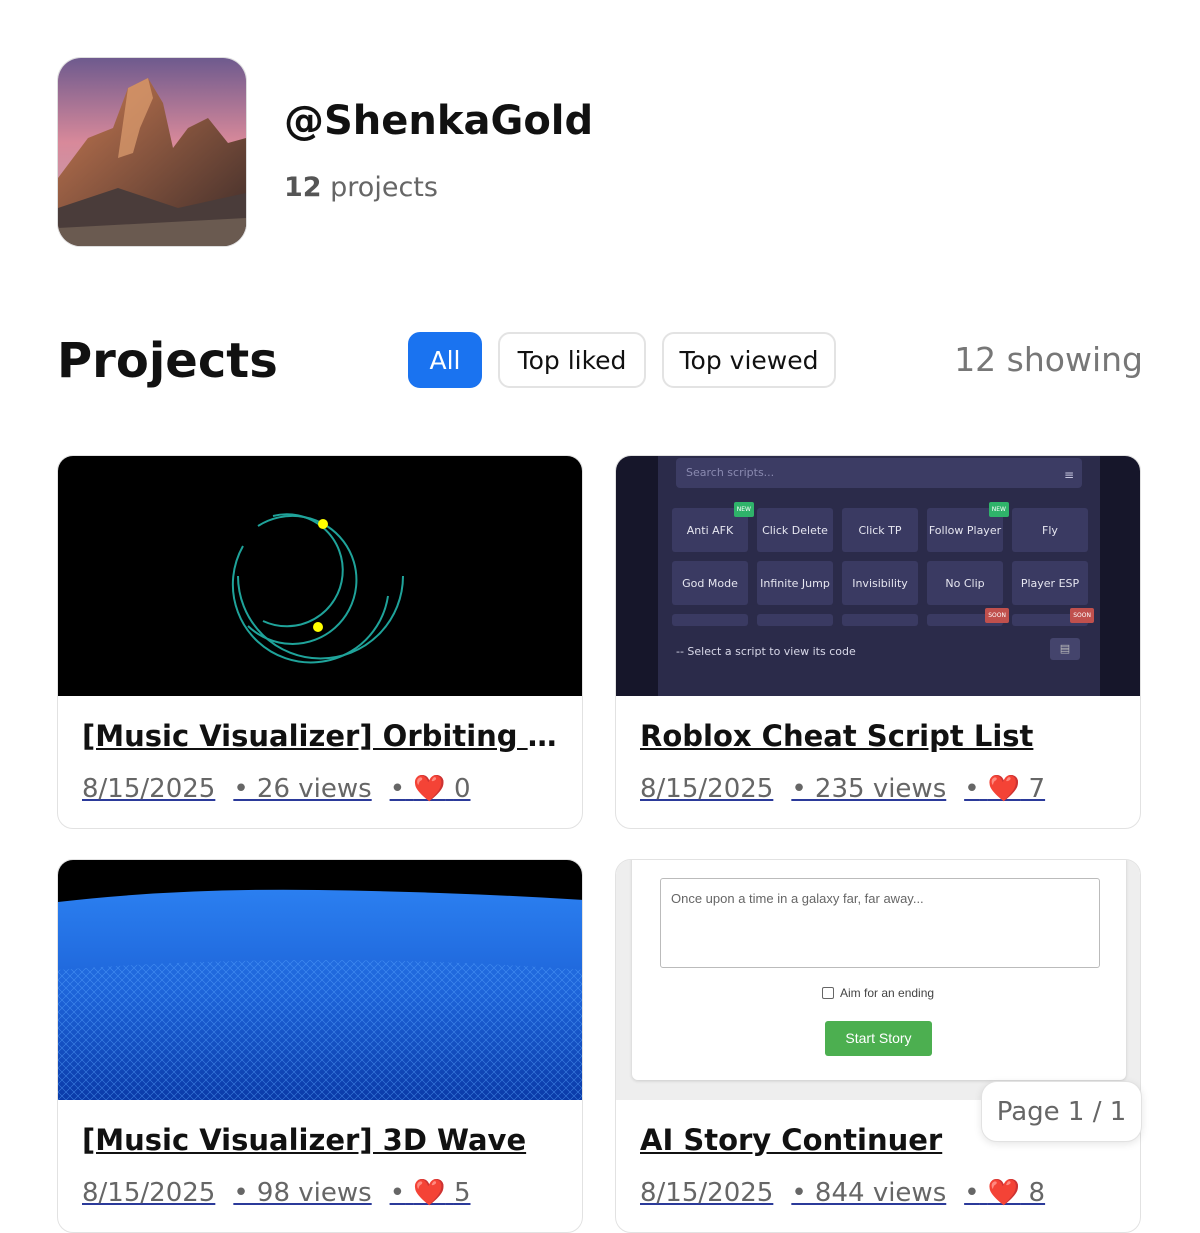  I want to click on ending-checkbox-label: Aim for an ending, so click(887, 993).